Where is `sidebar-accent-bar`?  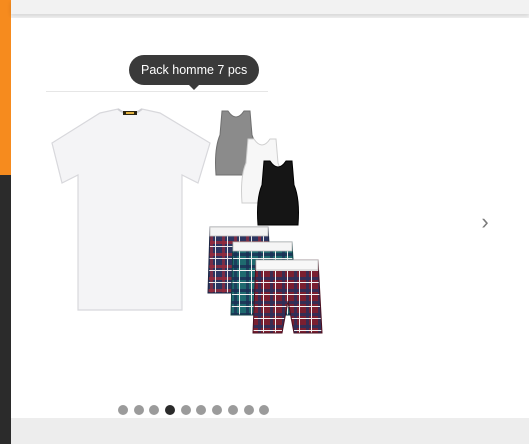
sidebar-accent-bar is located at coordinates (5, 87).